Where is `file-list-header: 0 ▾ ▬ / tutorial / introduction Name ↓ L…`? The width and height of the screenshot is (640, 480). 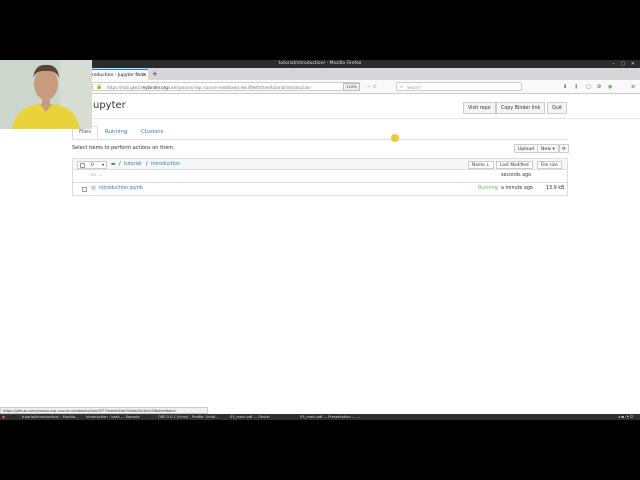
file-list-header: 0 ▾ ▬ / tutorial / introduction Name ↓ L… is located at coordinates (320, 164).